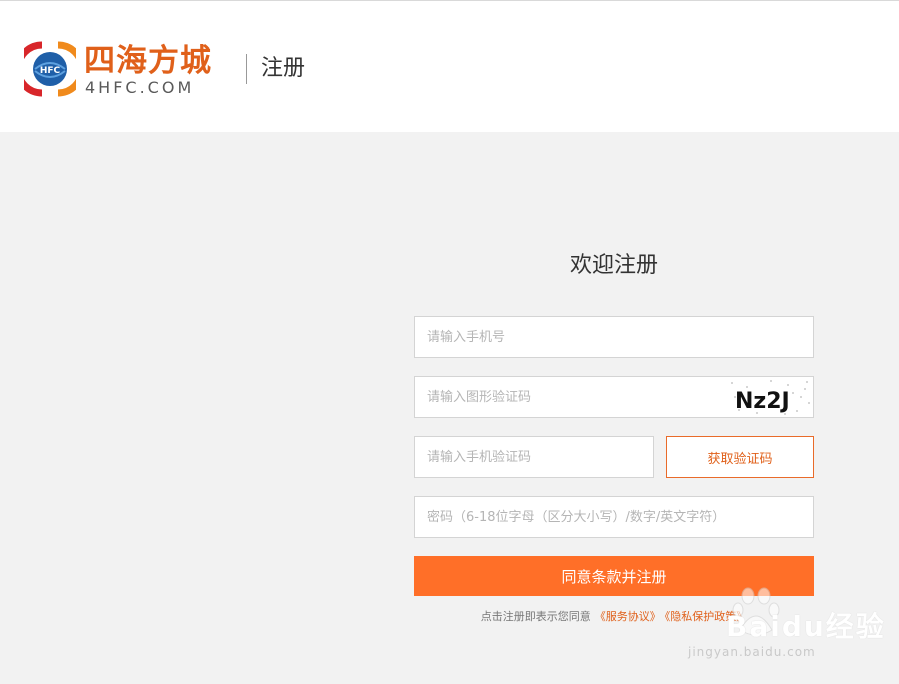 The height and width of the screenshot is (684, 899). What do you see at coordinates (740, 457) in the screenshot?
I see `get-sms-code-button: 获取验证码` at bounding box center [740, 457].